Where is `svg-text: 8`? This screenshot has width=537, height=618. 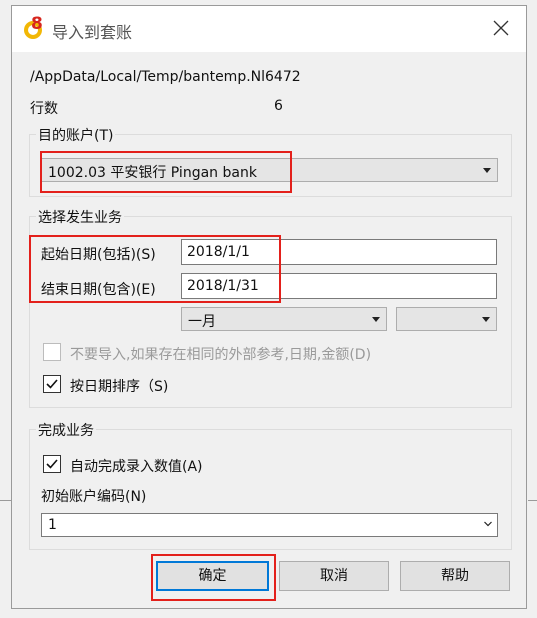 svg-text: 8 is located at coordinates (37, 24).